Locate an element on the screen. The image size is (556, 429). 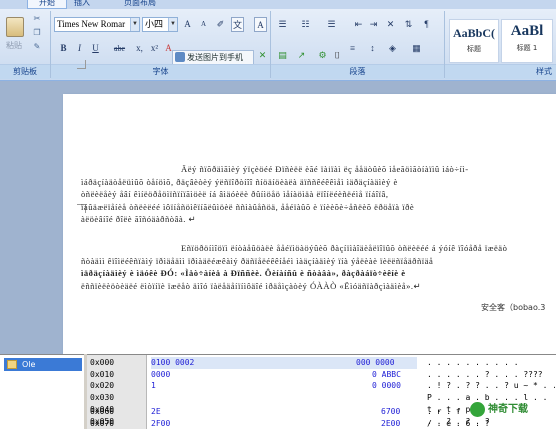
paragraph-group-label: 段落 is located at coordinates (357, 71).